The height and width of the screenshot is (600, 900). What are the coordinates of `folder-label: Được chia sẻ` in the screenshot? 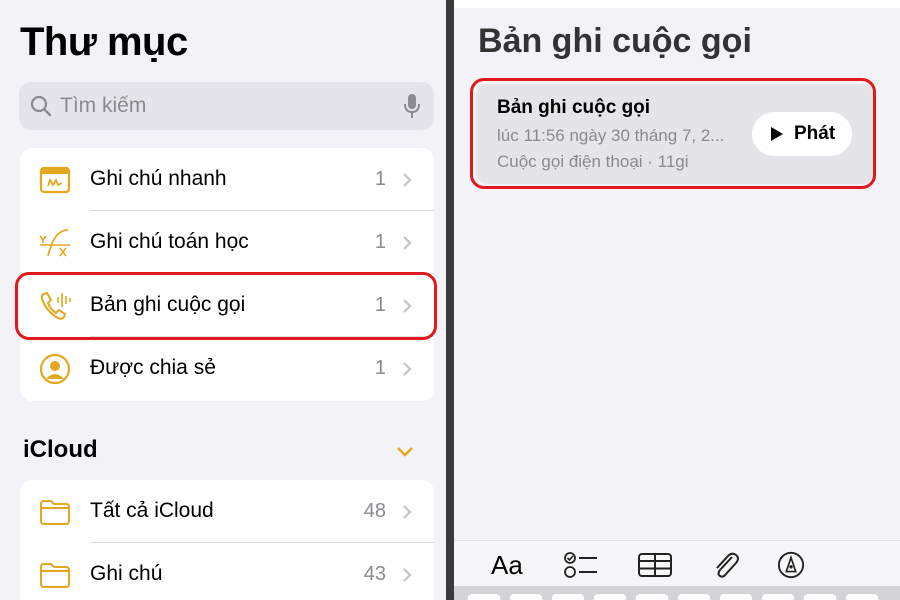 It's located at (153, 367).